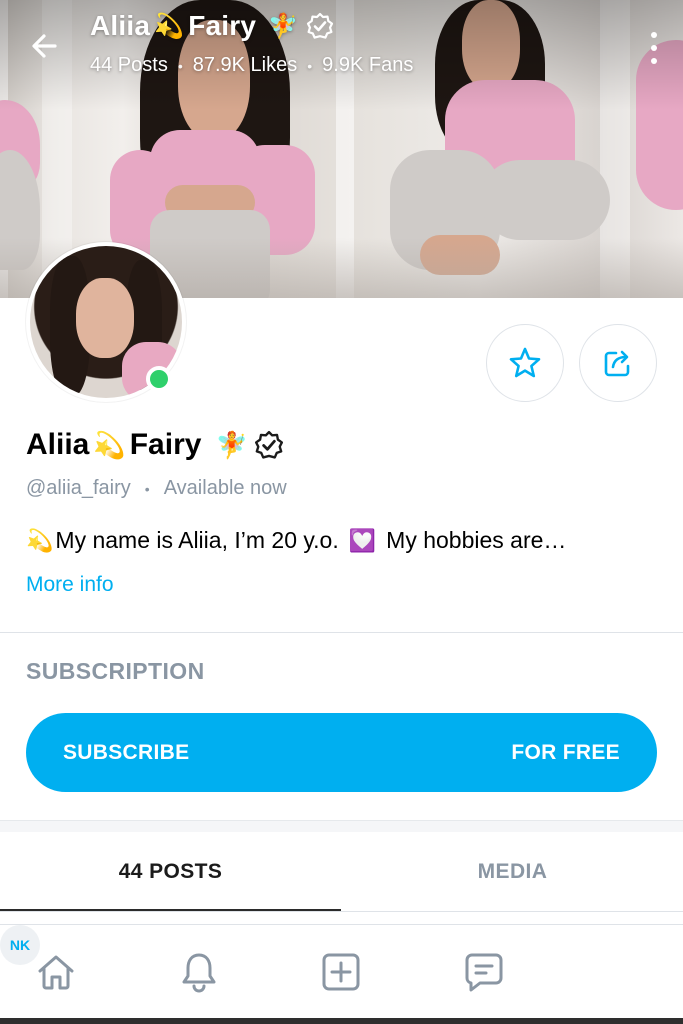 This screenshot has height=1024, width=683. I want to click on messages-icon, so click(484, 972).